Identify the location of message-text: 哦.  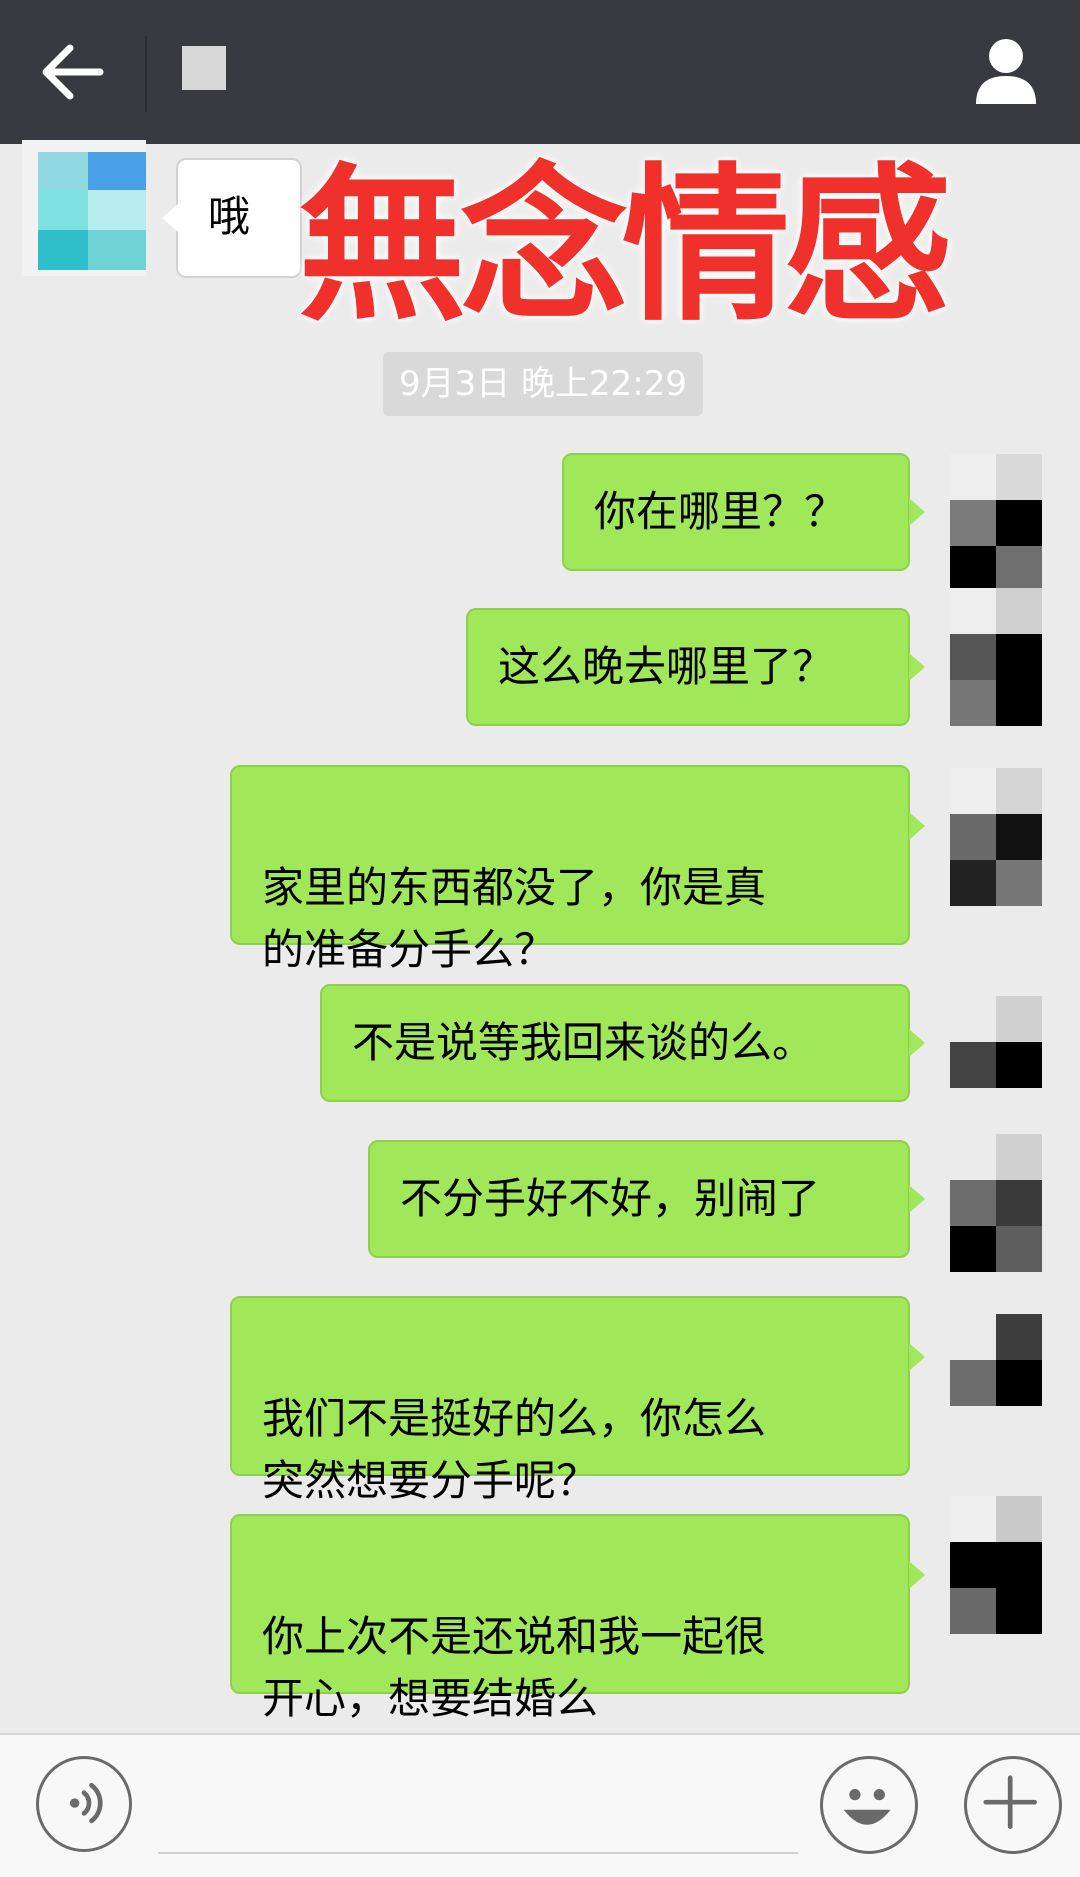
(229, 216).